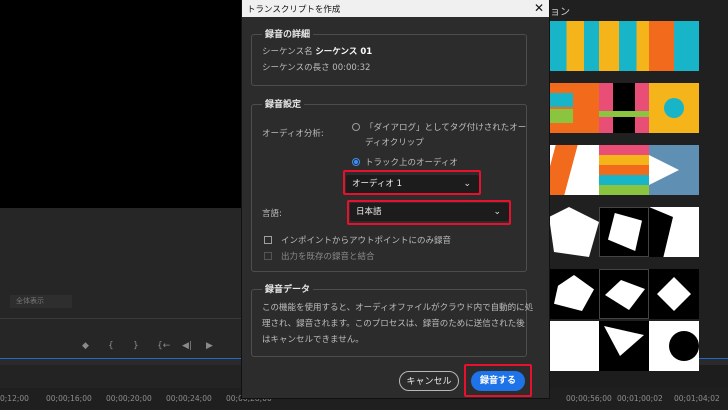  I want to click on monitor-controls-area, so click(121, 283).